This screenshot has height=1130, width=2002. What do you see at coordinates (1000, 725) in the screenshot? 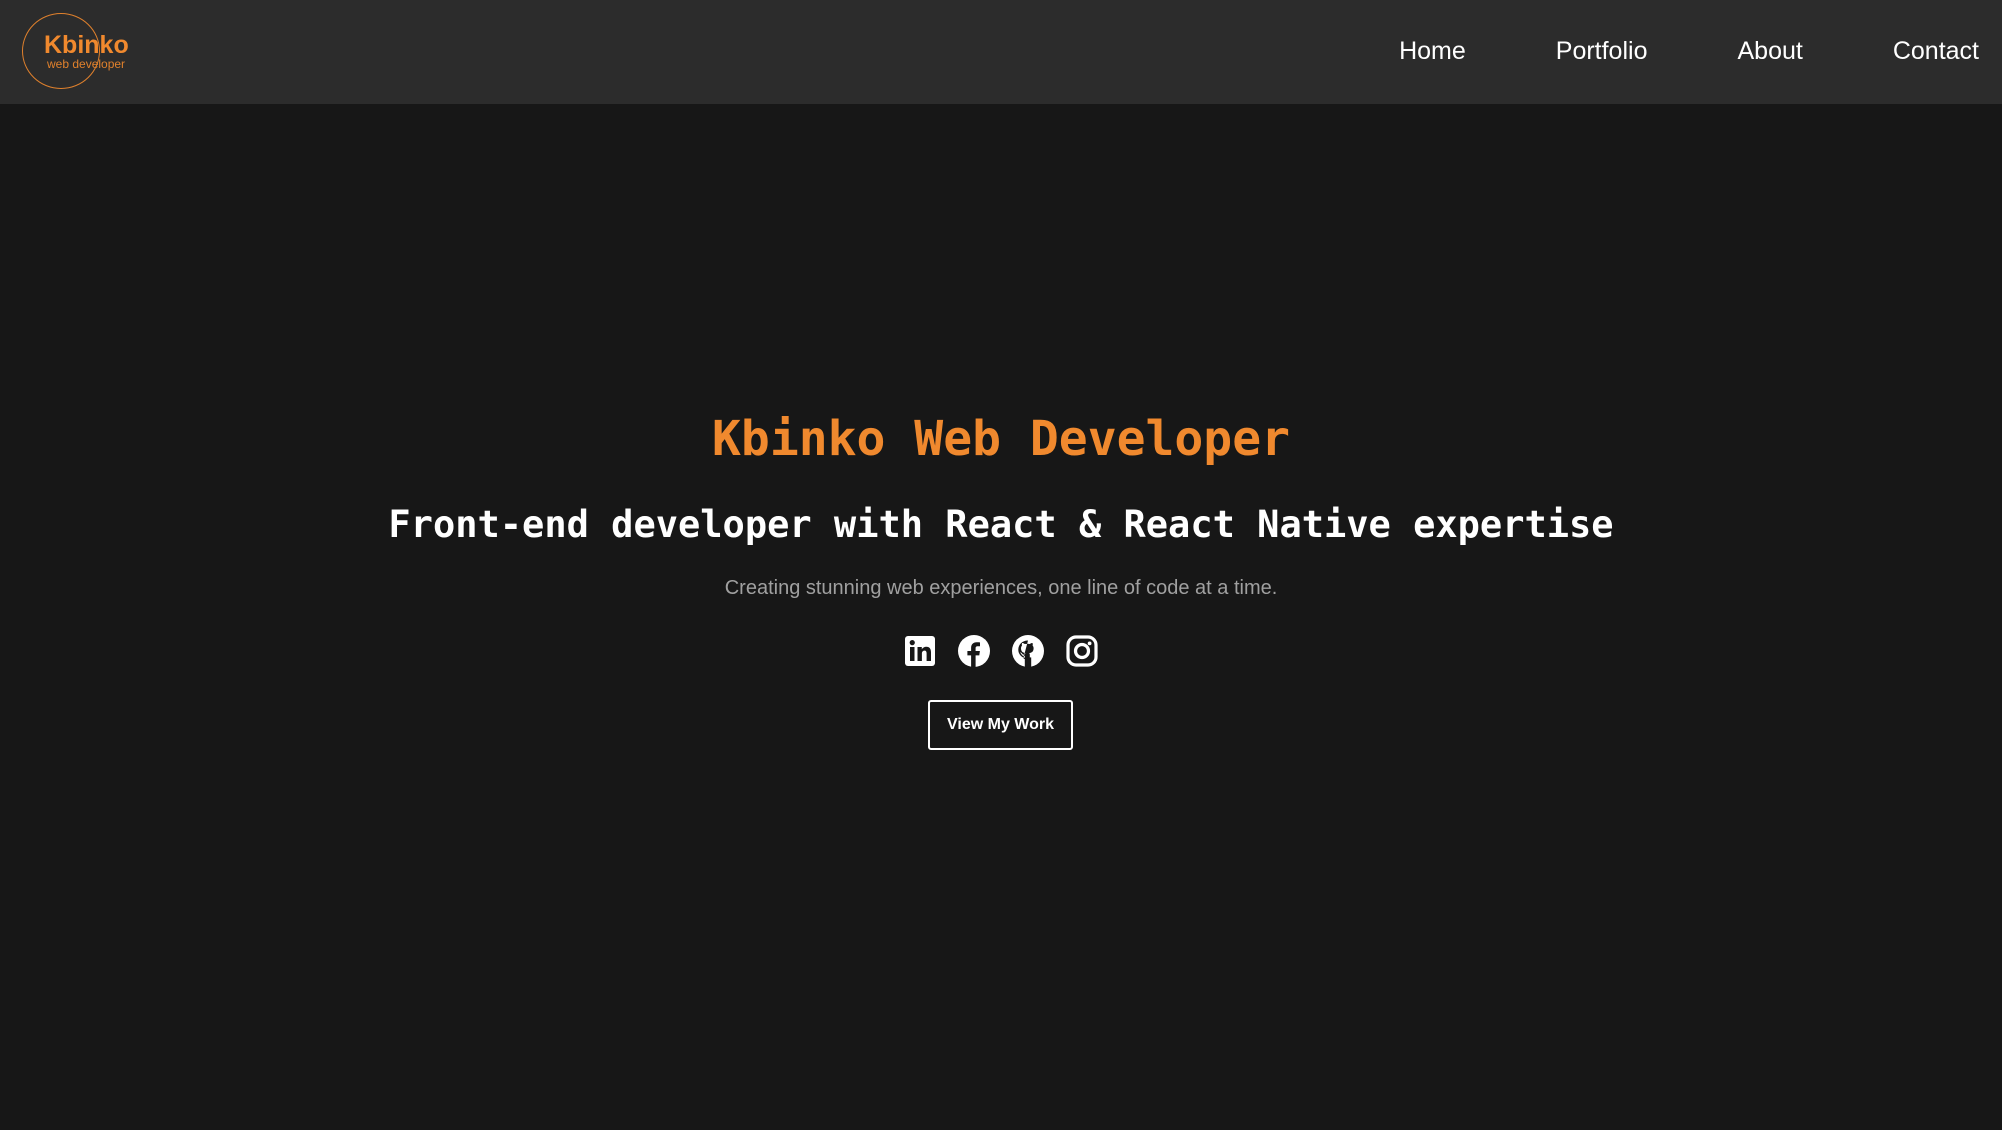
I see `view-my-work-button: View My Work` at bounding box center [1000, 725].